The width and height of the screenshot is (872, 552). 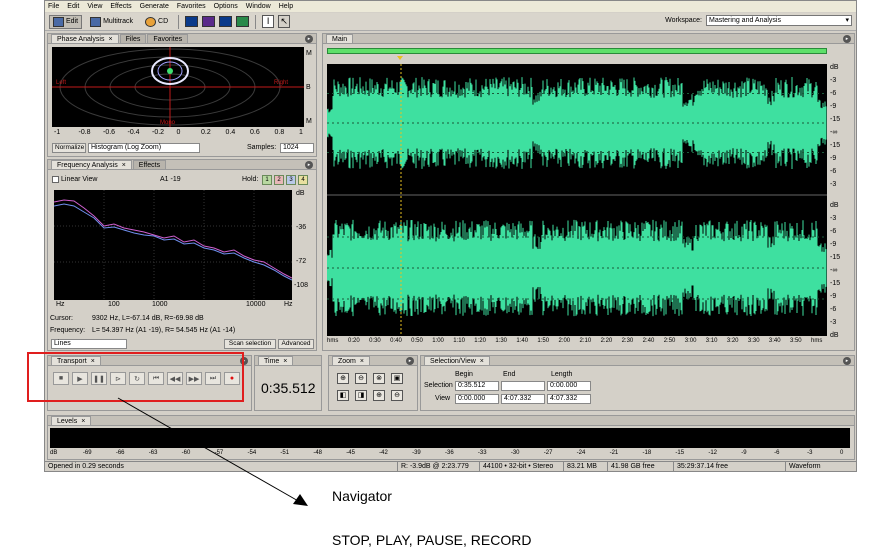 What do you see at coordinates (432, 540) in the screenshot?
I see `transport-caption: STOP, PLAY, PAUSE, RECORD` at bounding box center [432, 540].